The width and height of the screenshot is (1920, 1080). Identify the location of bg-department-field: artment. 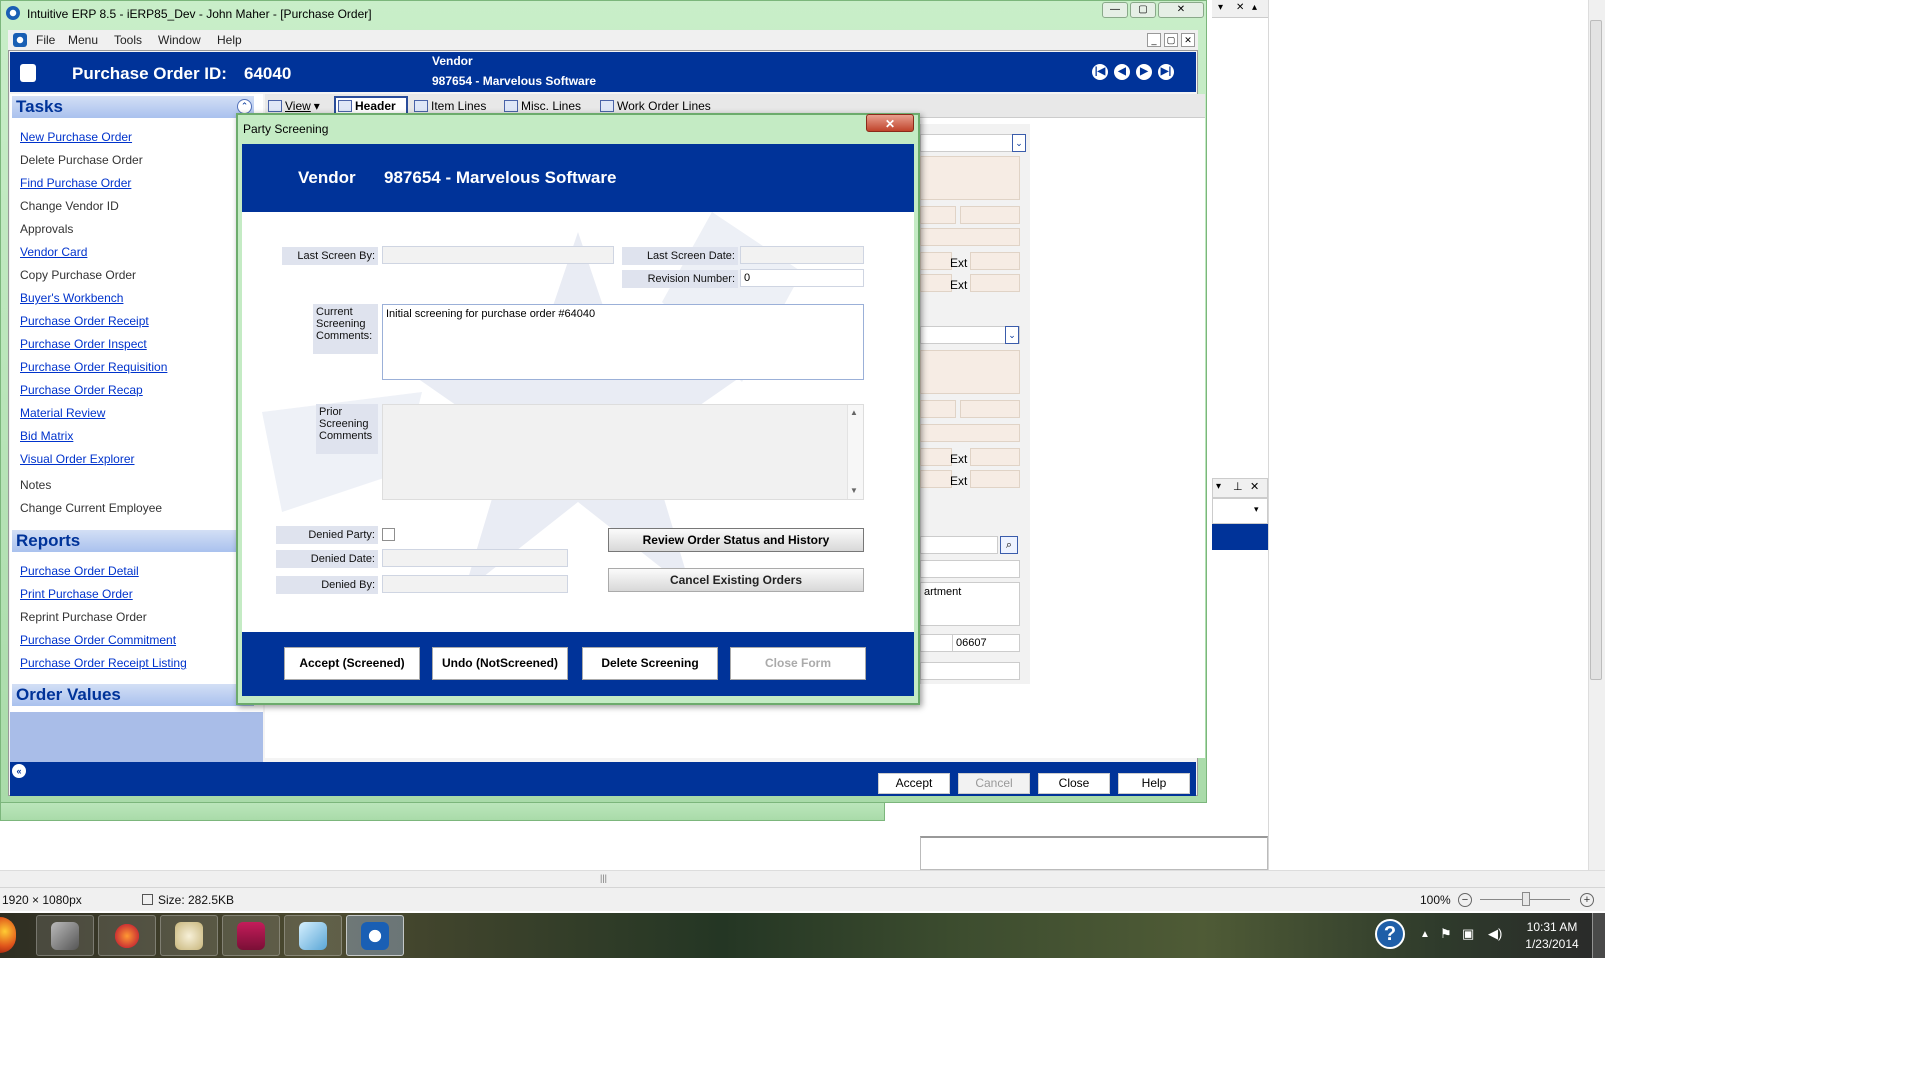
(970, 604).